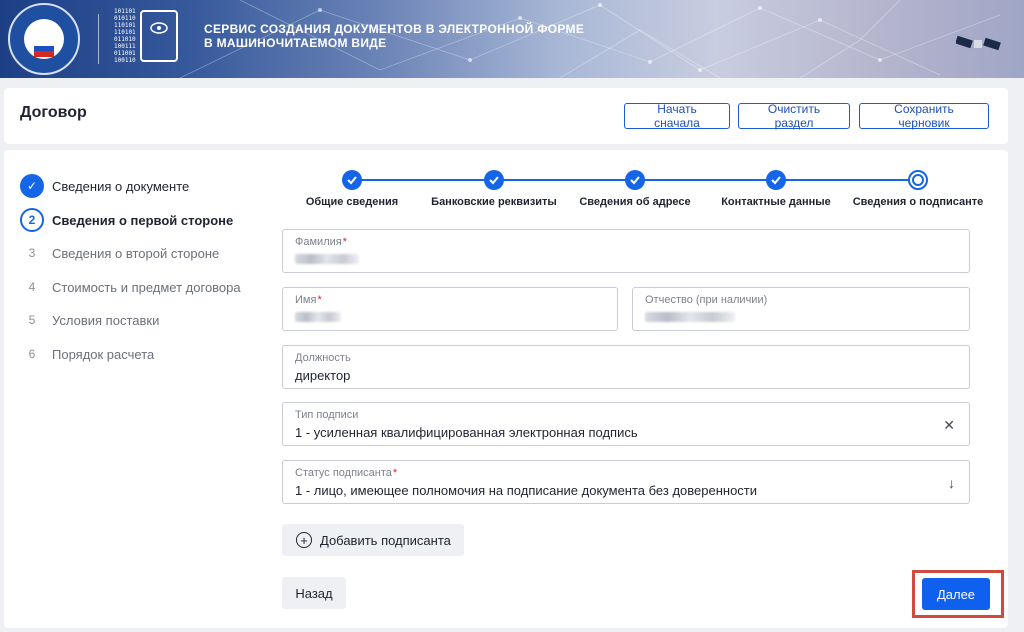  What do you see at coordinates (949, 425) in the screenshot?
I see `close-icon: ✕` at bounding box center [949, 425].